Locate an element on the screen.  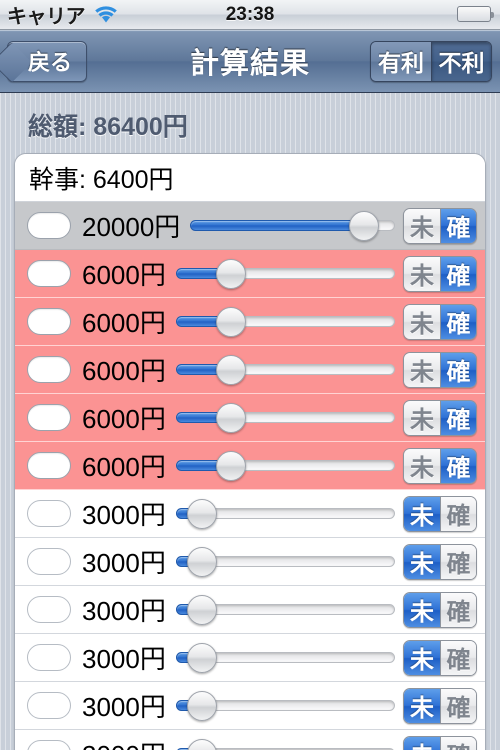
clock-label: 23:38 is located at coordinates (250, 14).